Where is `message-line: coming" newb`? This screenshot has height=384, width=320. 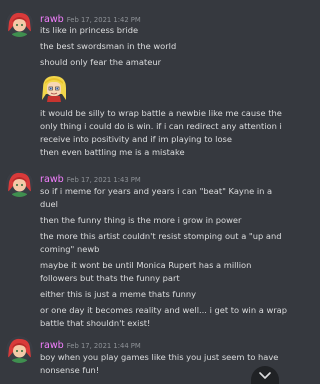 message-line: coming" newb is located at coordinates (70, 249).